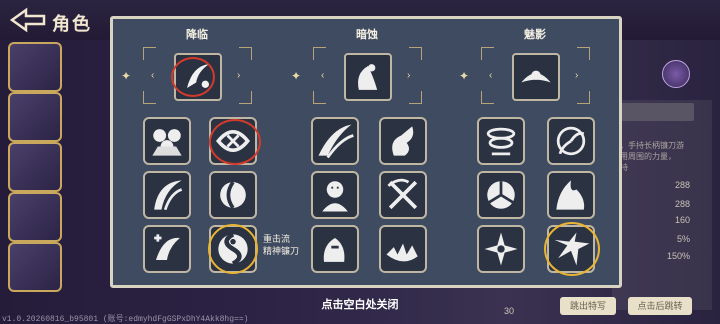 The height and width of the screenshot is (324, 720). What do you see at coordinates (368, 77) in the screenshot?
I see `main-skill-erosion` at bounding box center [368, 77].